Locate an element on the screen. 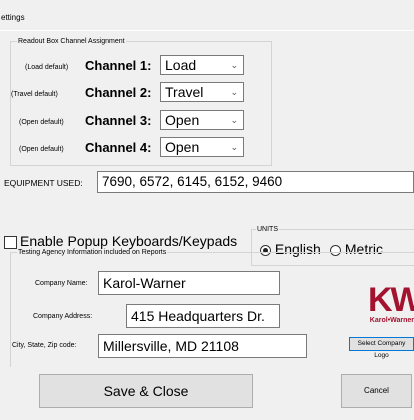 The image size is (414, 420). company-logo-mark: KW is located at coordinates (391, 300).